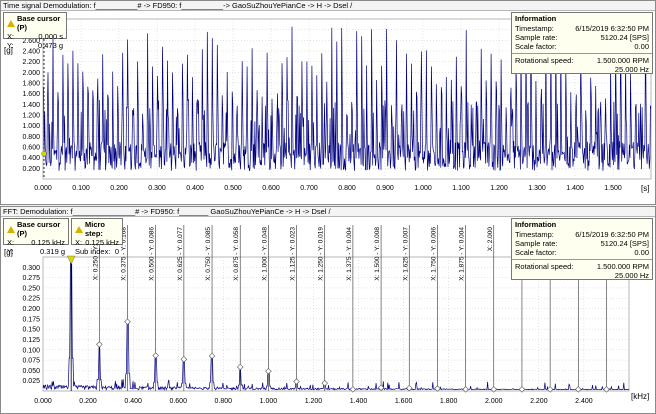  Describe the element at coordinates (44, 154) in the screenshot. I see `base-cursor-marker` at that location.